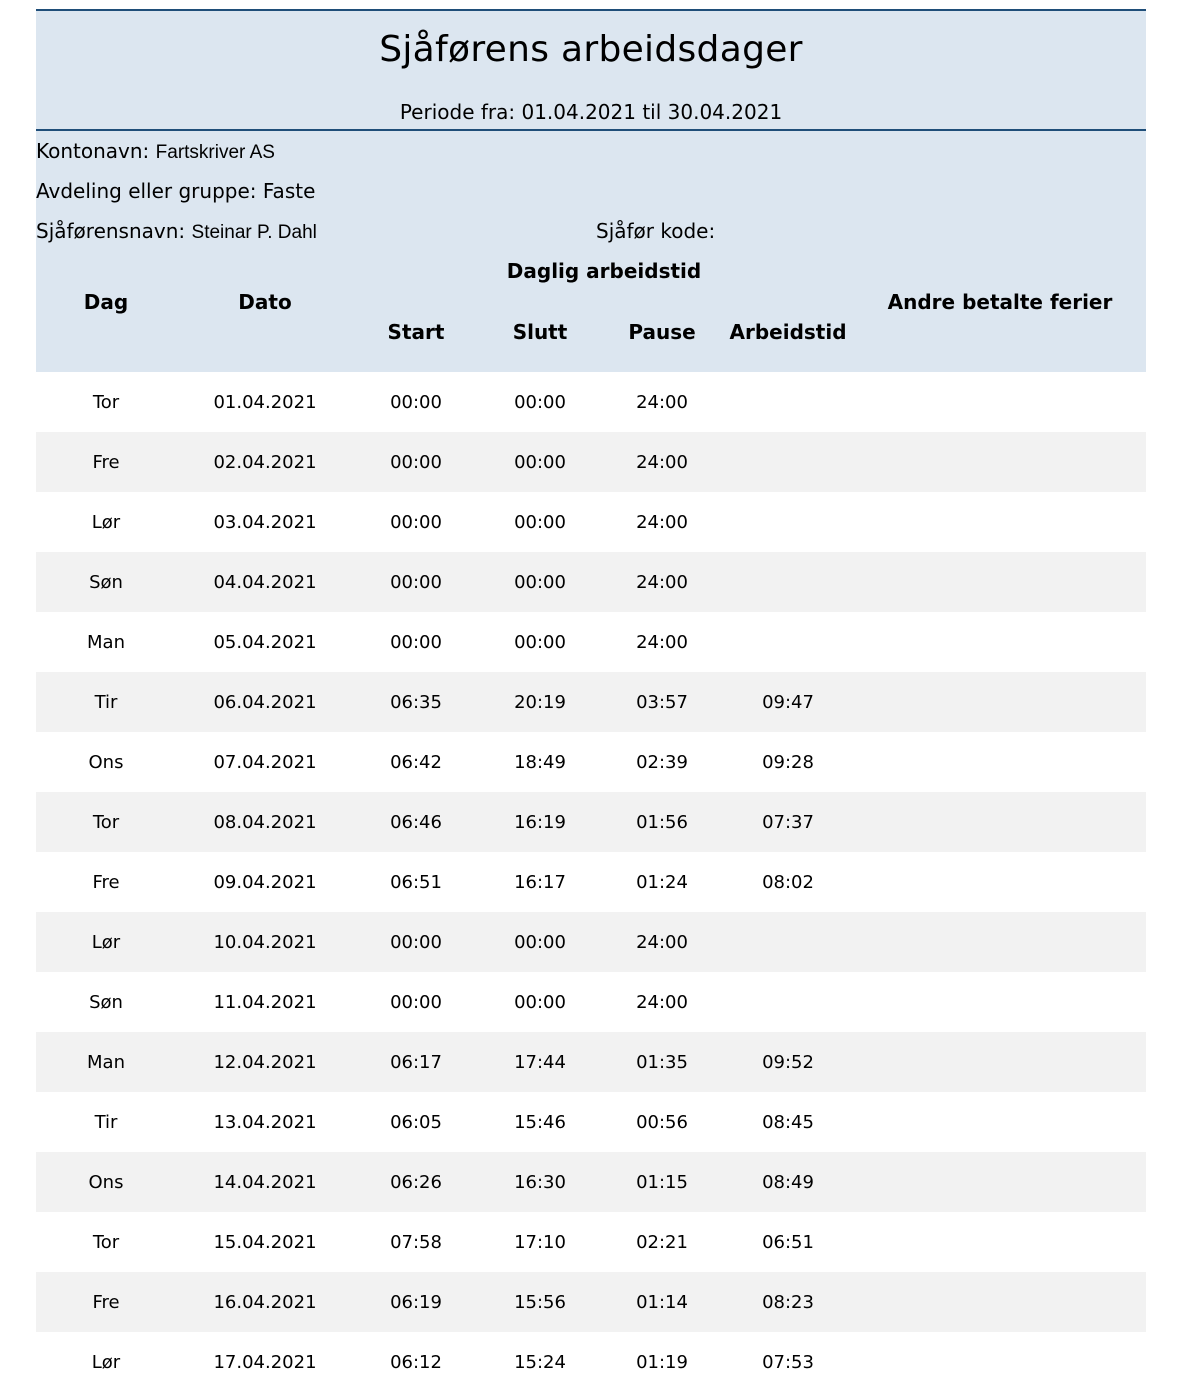 The image size is (1179, 1398). Describe the element at coordinates (662, 1362) in the screenshot. I see `pause-cell: 01:19` at that location.